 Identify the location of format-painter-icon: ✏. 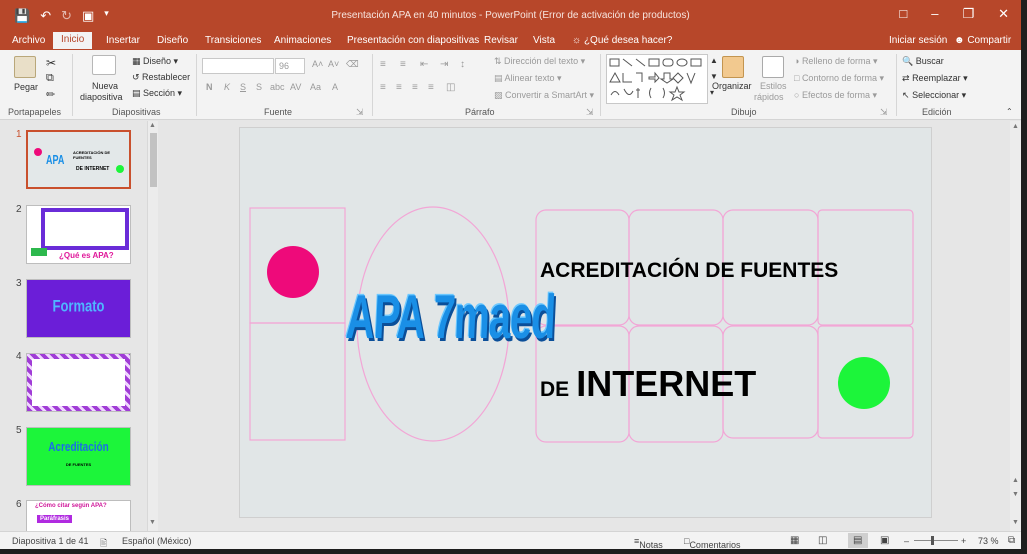
(50, 94).